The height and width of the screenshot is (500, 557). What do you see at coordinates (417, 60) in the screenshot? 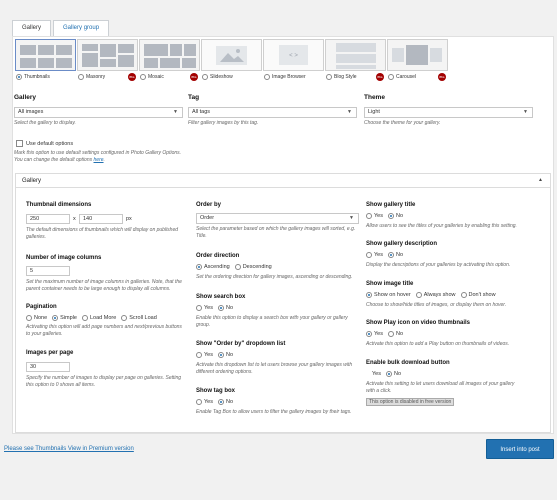
I see `view-option-carousel: Carousel Pro` at bounding box center [417, 60].